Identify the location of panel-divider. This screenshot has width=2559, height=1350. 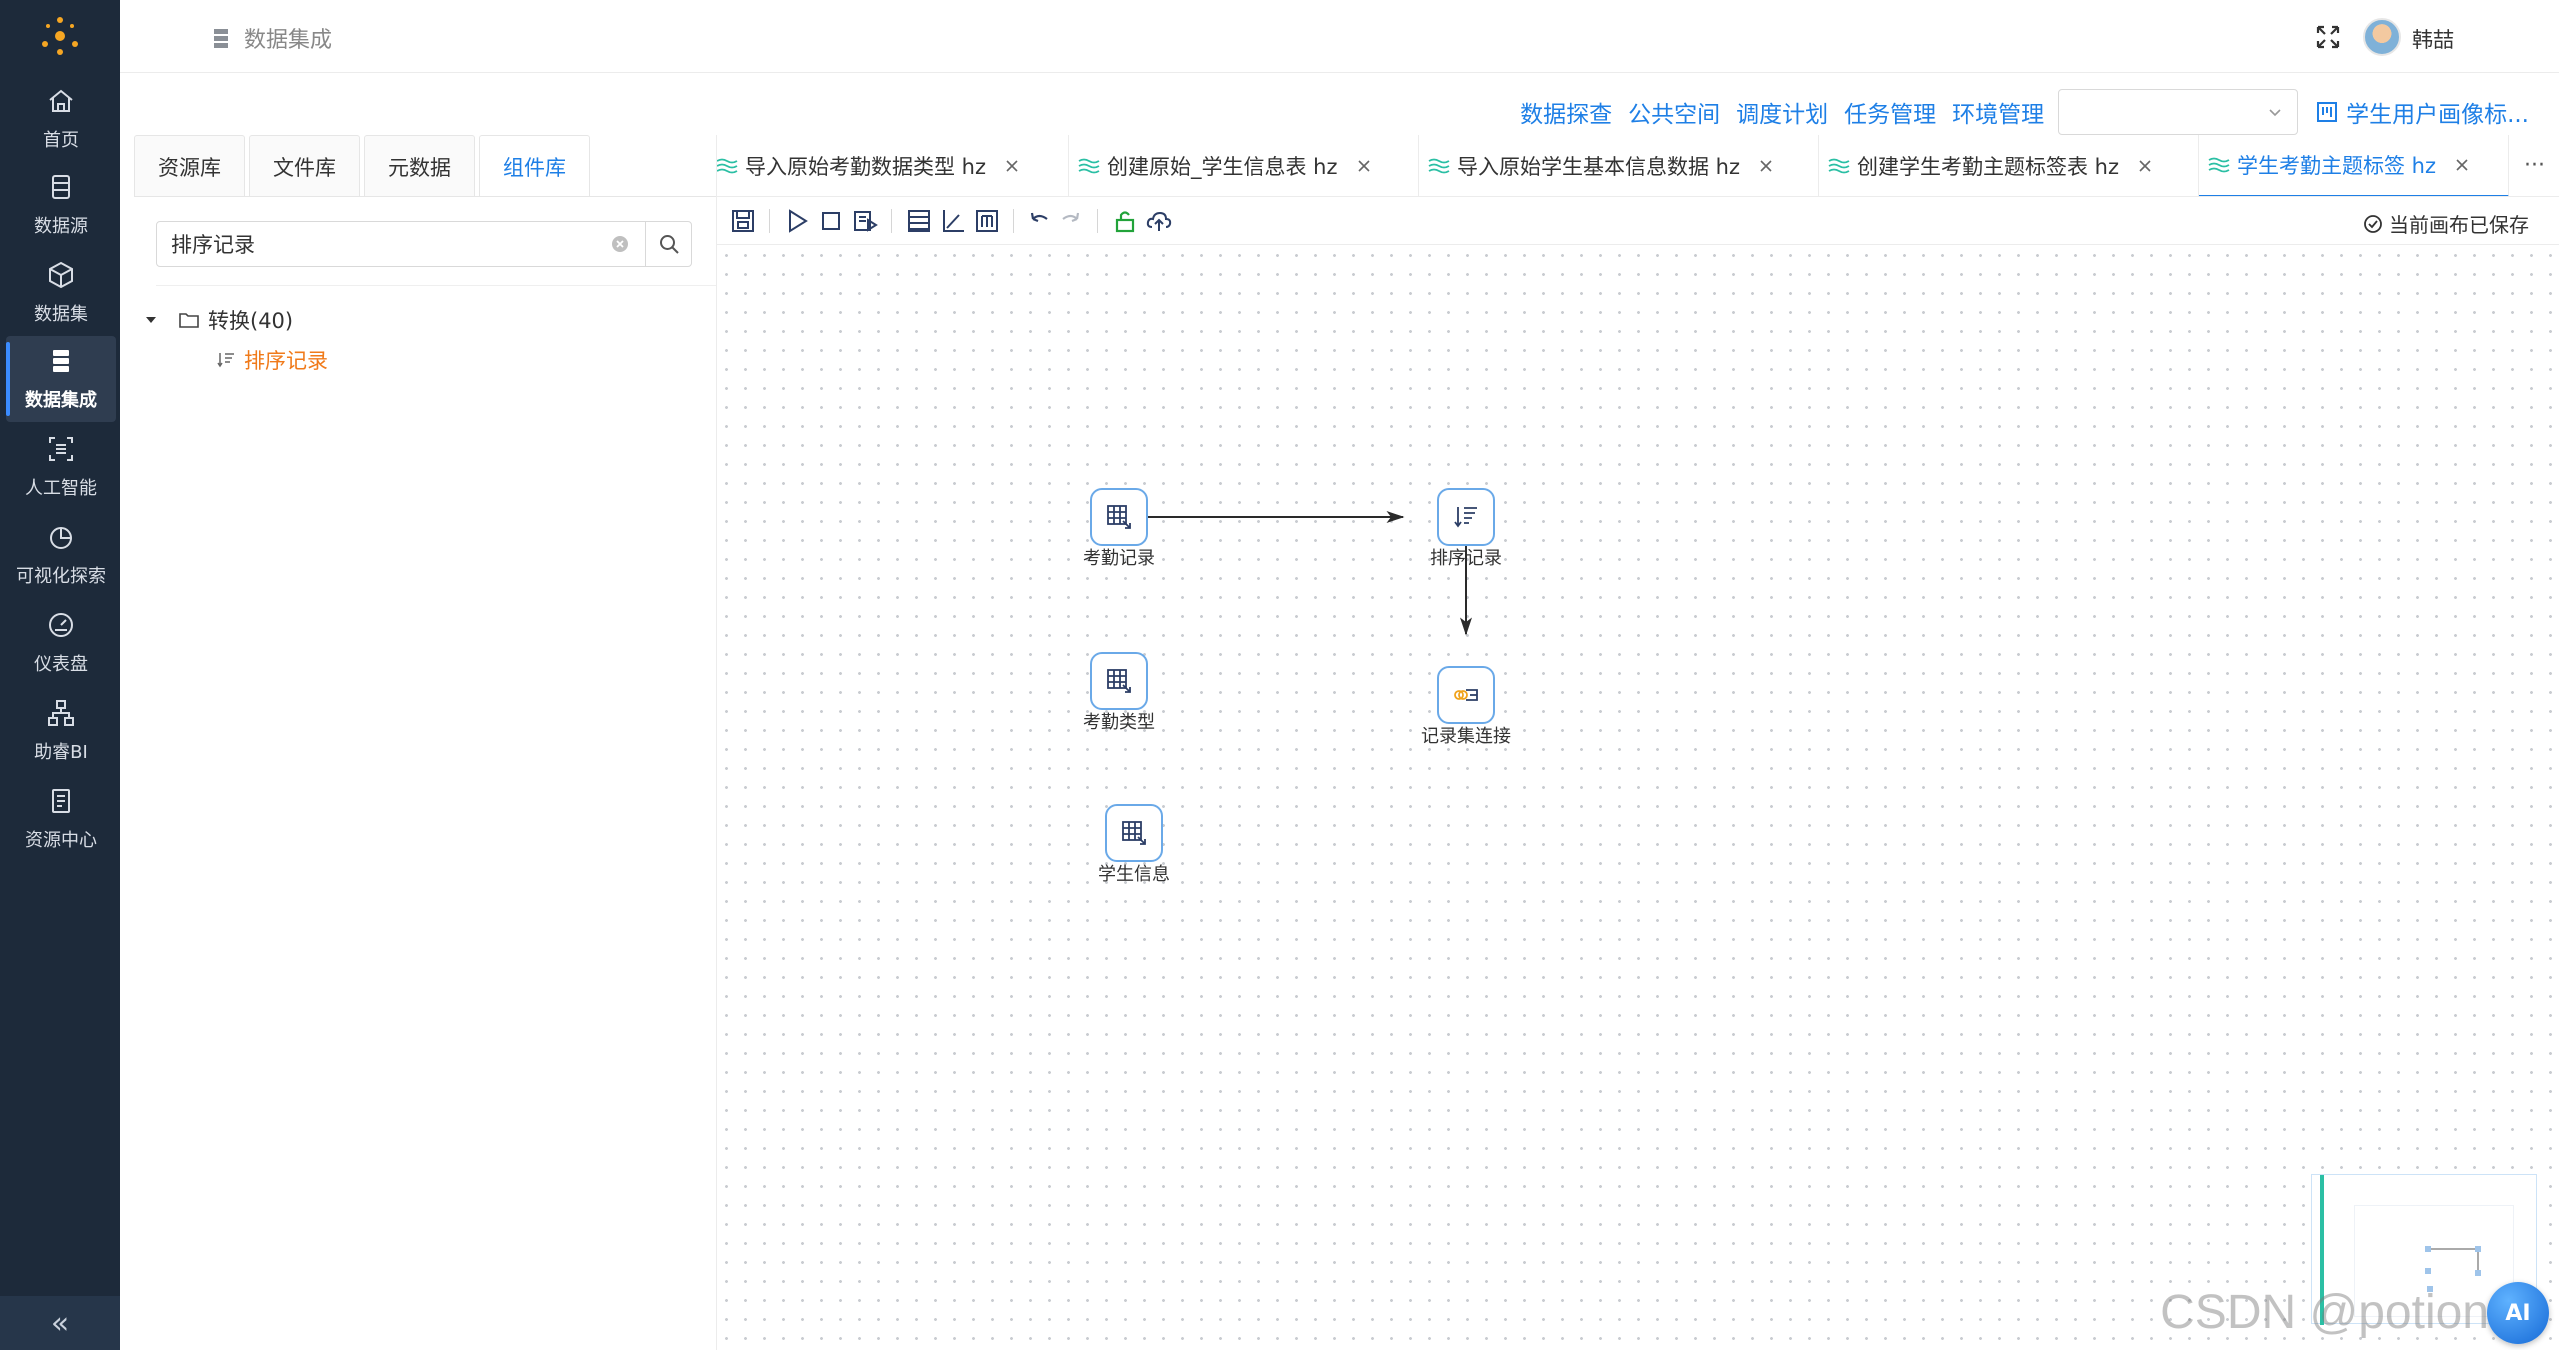
(436, 285).